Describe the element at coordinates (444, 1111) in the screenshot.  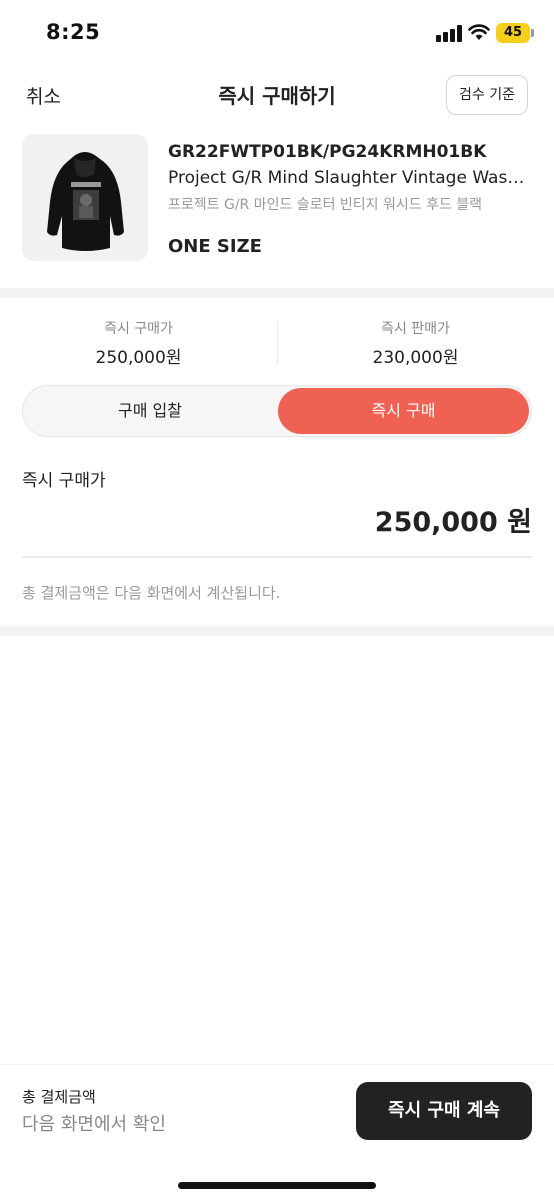
I see `continue-instant-buy-button: 즉시 구매 계속` at that location.